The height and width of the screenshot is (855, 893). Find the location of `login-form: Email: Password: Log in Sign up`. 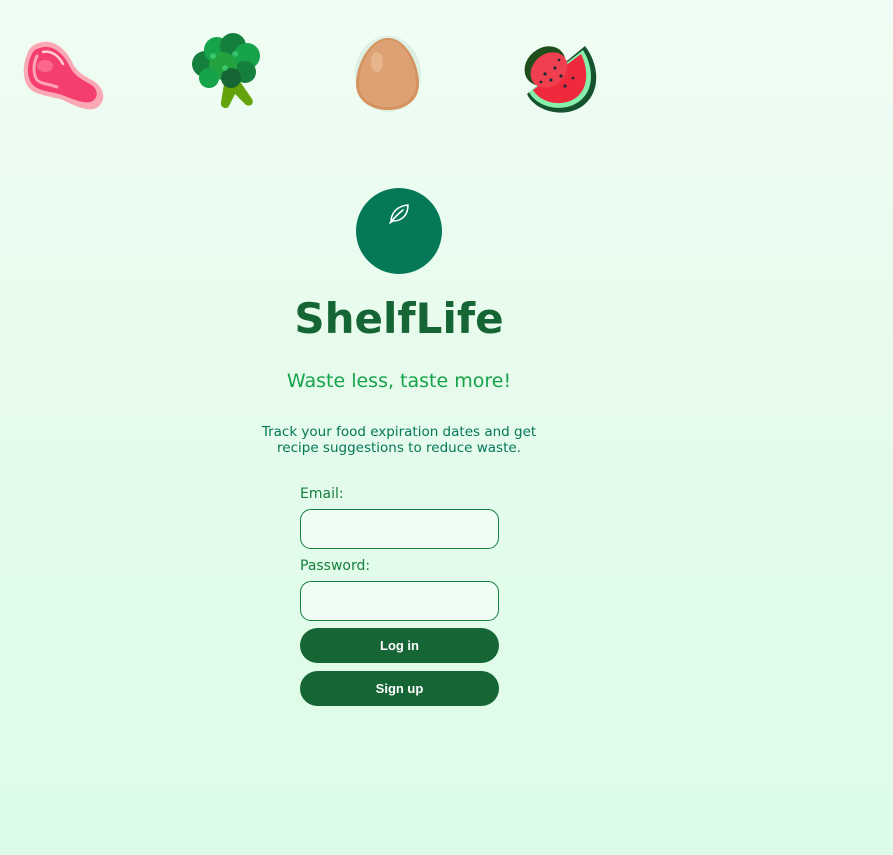

login-form: Email: Password: Log in Sign up is located at coordinates (399, 596).